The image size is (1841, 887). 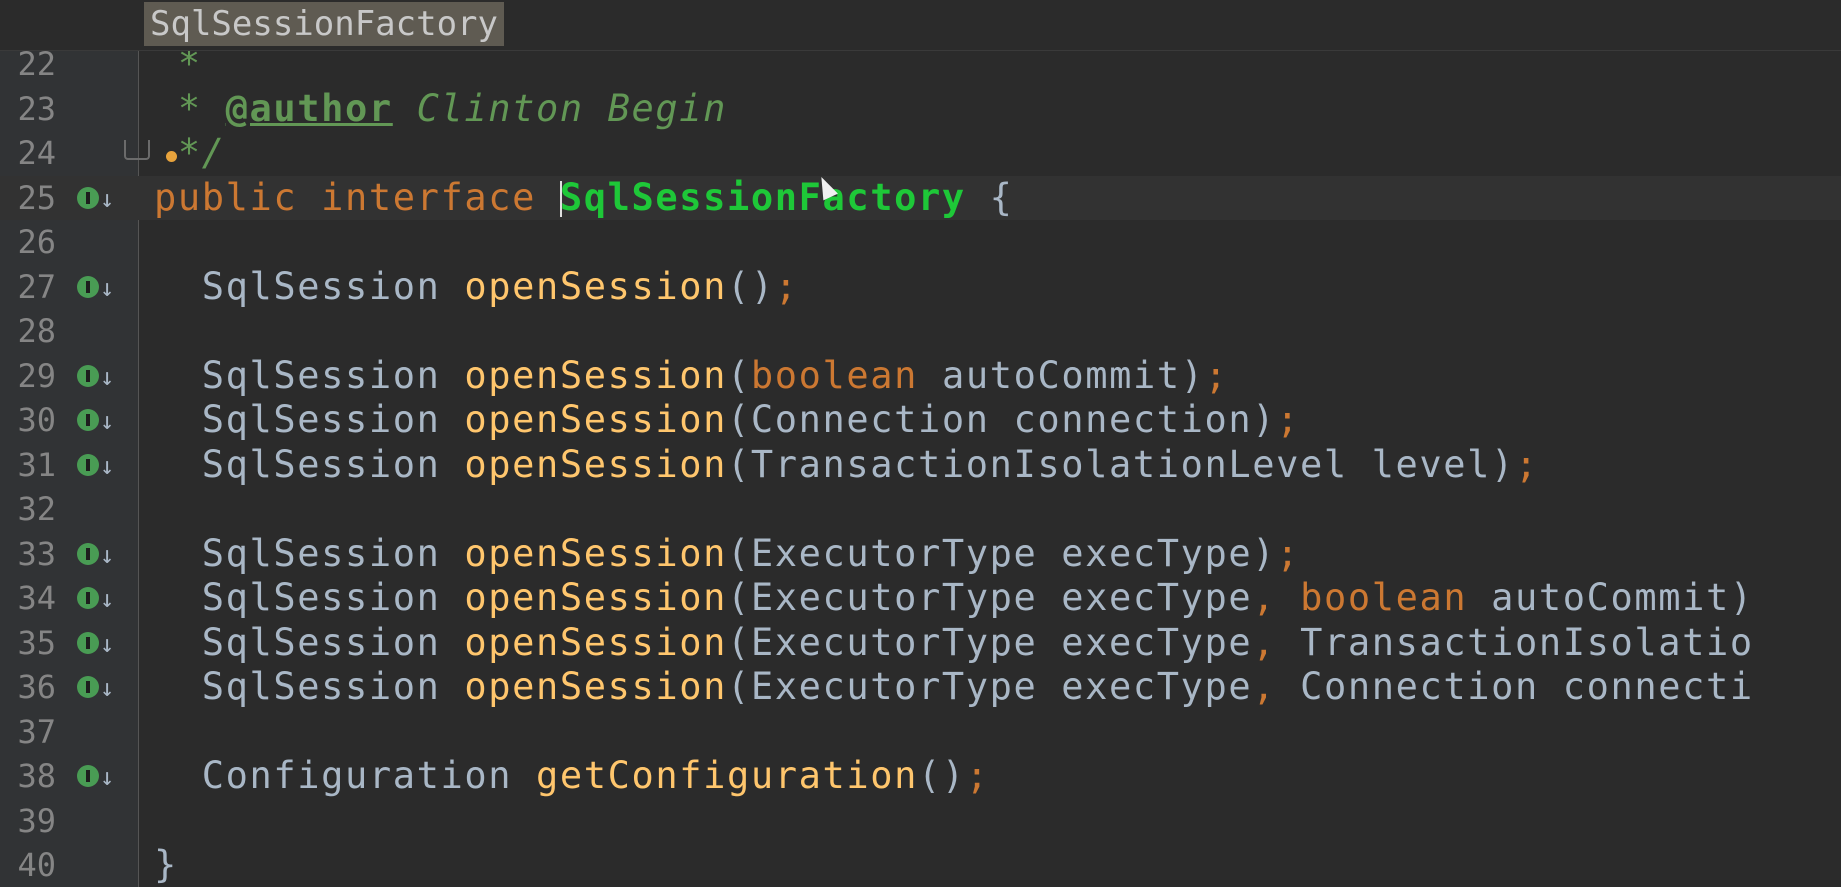 I want to click on code-line: 26, so click(x=920, y=242).